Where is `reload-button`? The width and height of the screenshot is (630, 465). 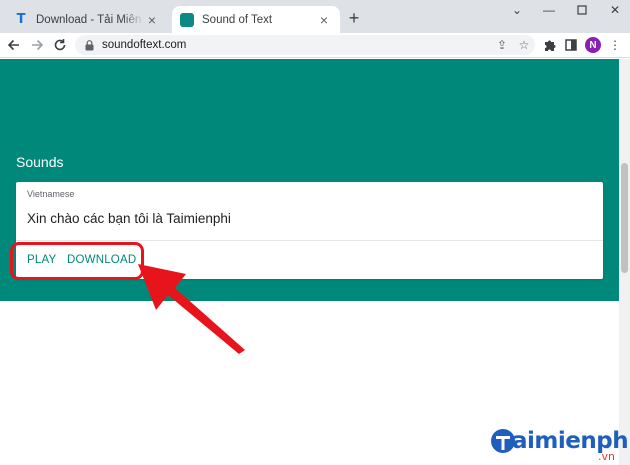 reload-button is located at coordinates (60, 45).